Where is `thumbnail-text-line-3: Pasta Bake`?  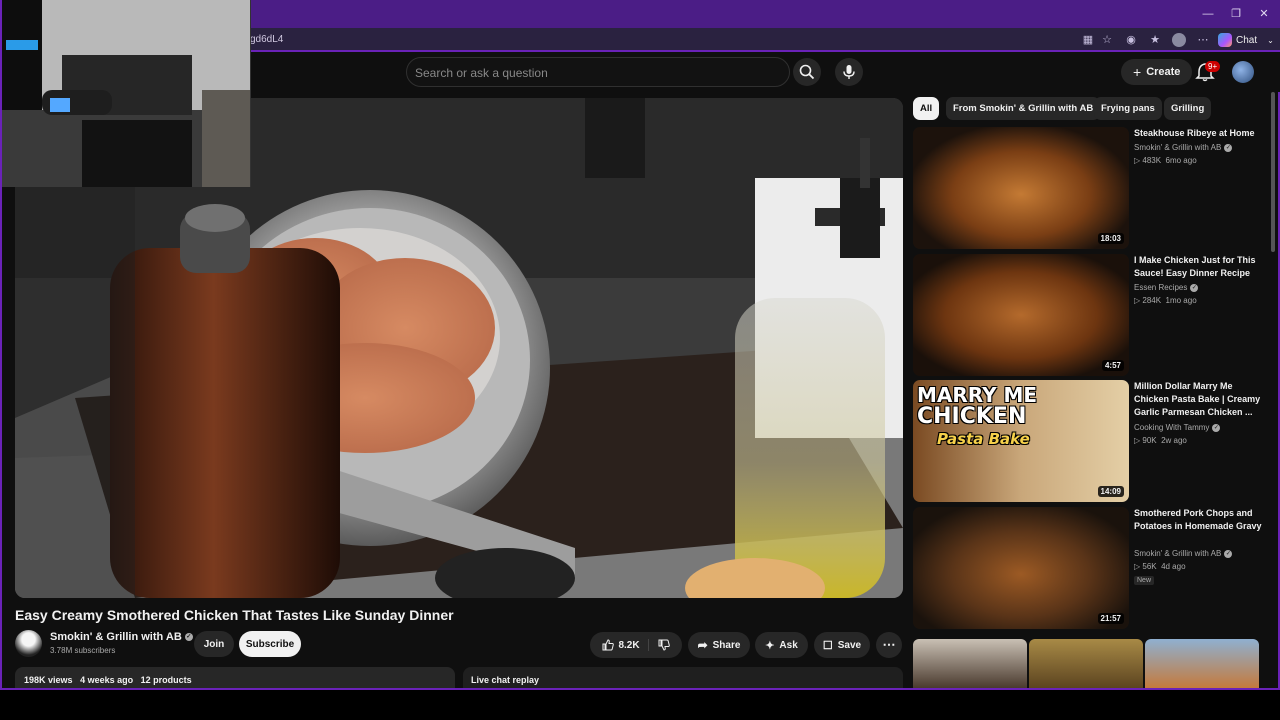
thumbnail-text-line-3: Pasta Bake is located at coordinates (983, 439).